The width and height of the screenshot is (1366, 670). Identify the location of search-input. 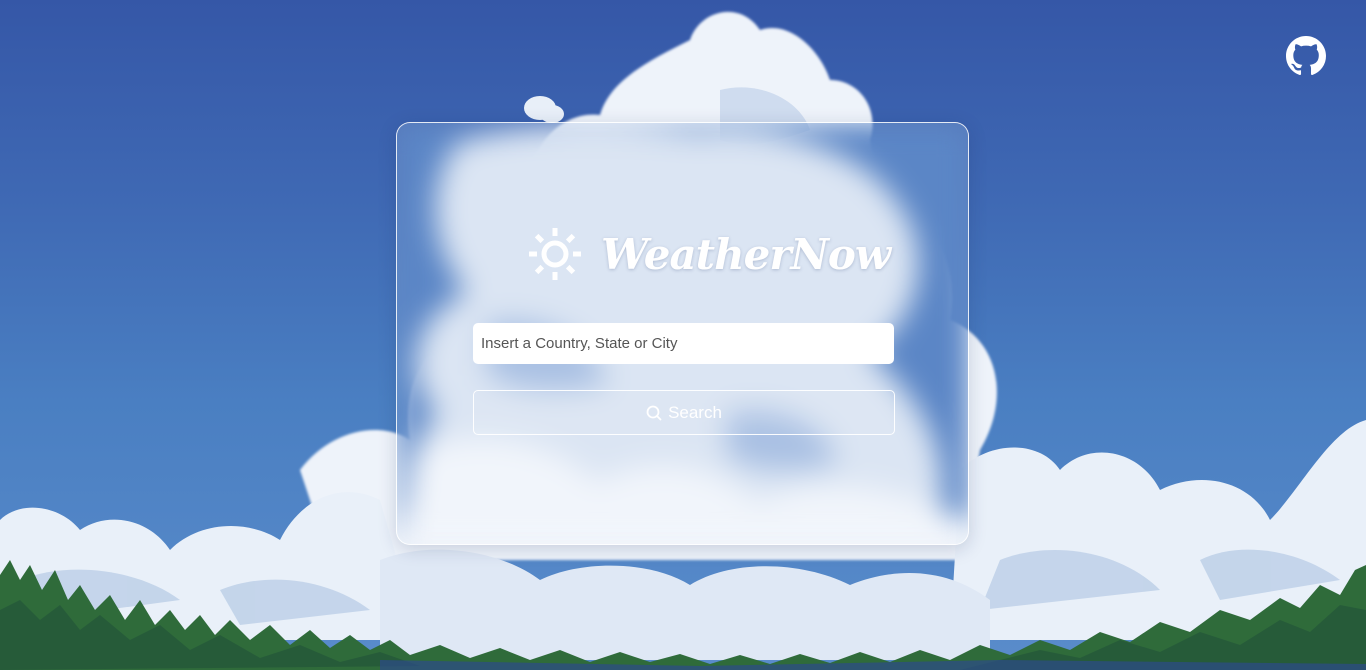
(683, 343).